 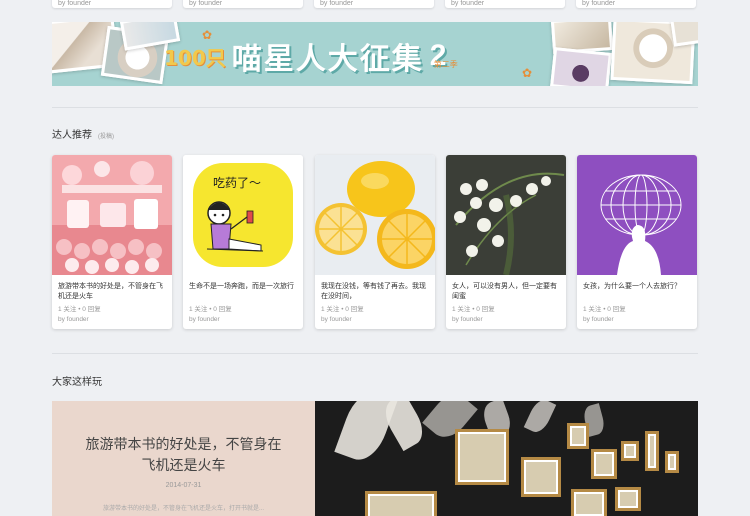 I want to click on section-heading-text: 大家这样玩, so click(x=77, y=382).